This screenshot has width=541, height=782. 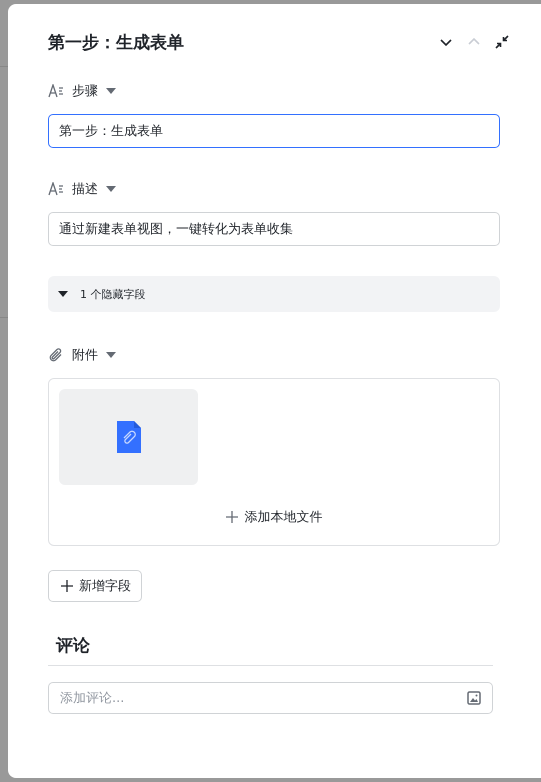 I want to click on comments-heading: 评论, so click(x=270, y=650).